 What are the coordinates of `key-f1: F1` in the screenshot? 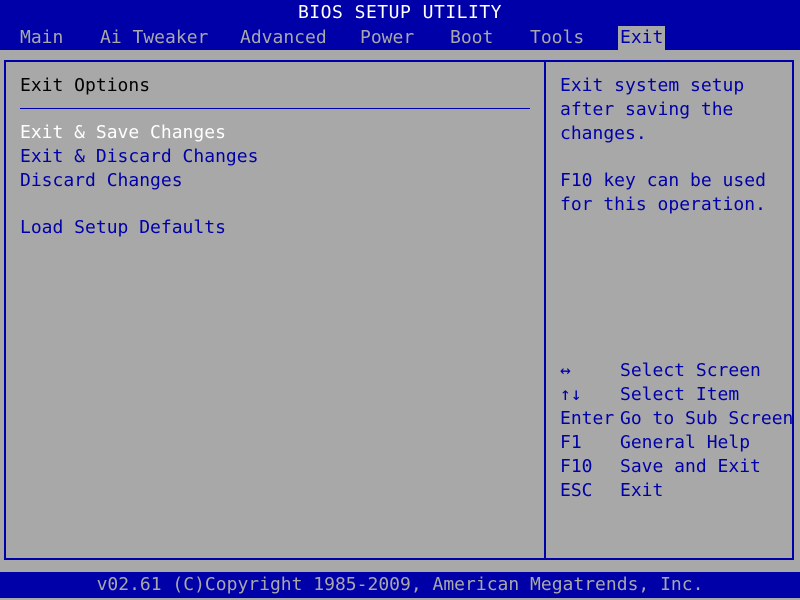 It's located at (571, 442).